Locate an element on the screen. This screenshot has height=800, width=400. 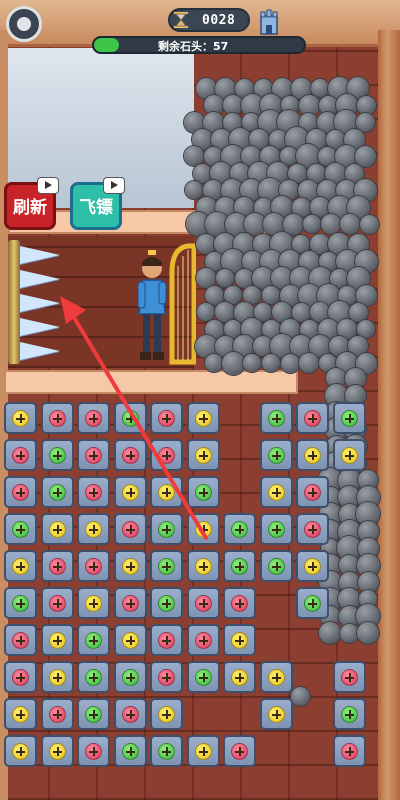
yellow-screw-icon is located at coordinates (93, 603).